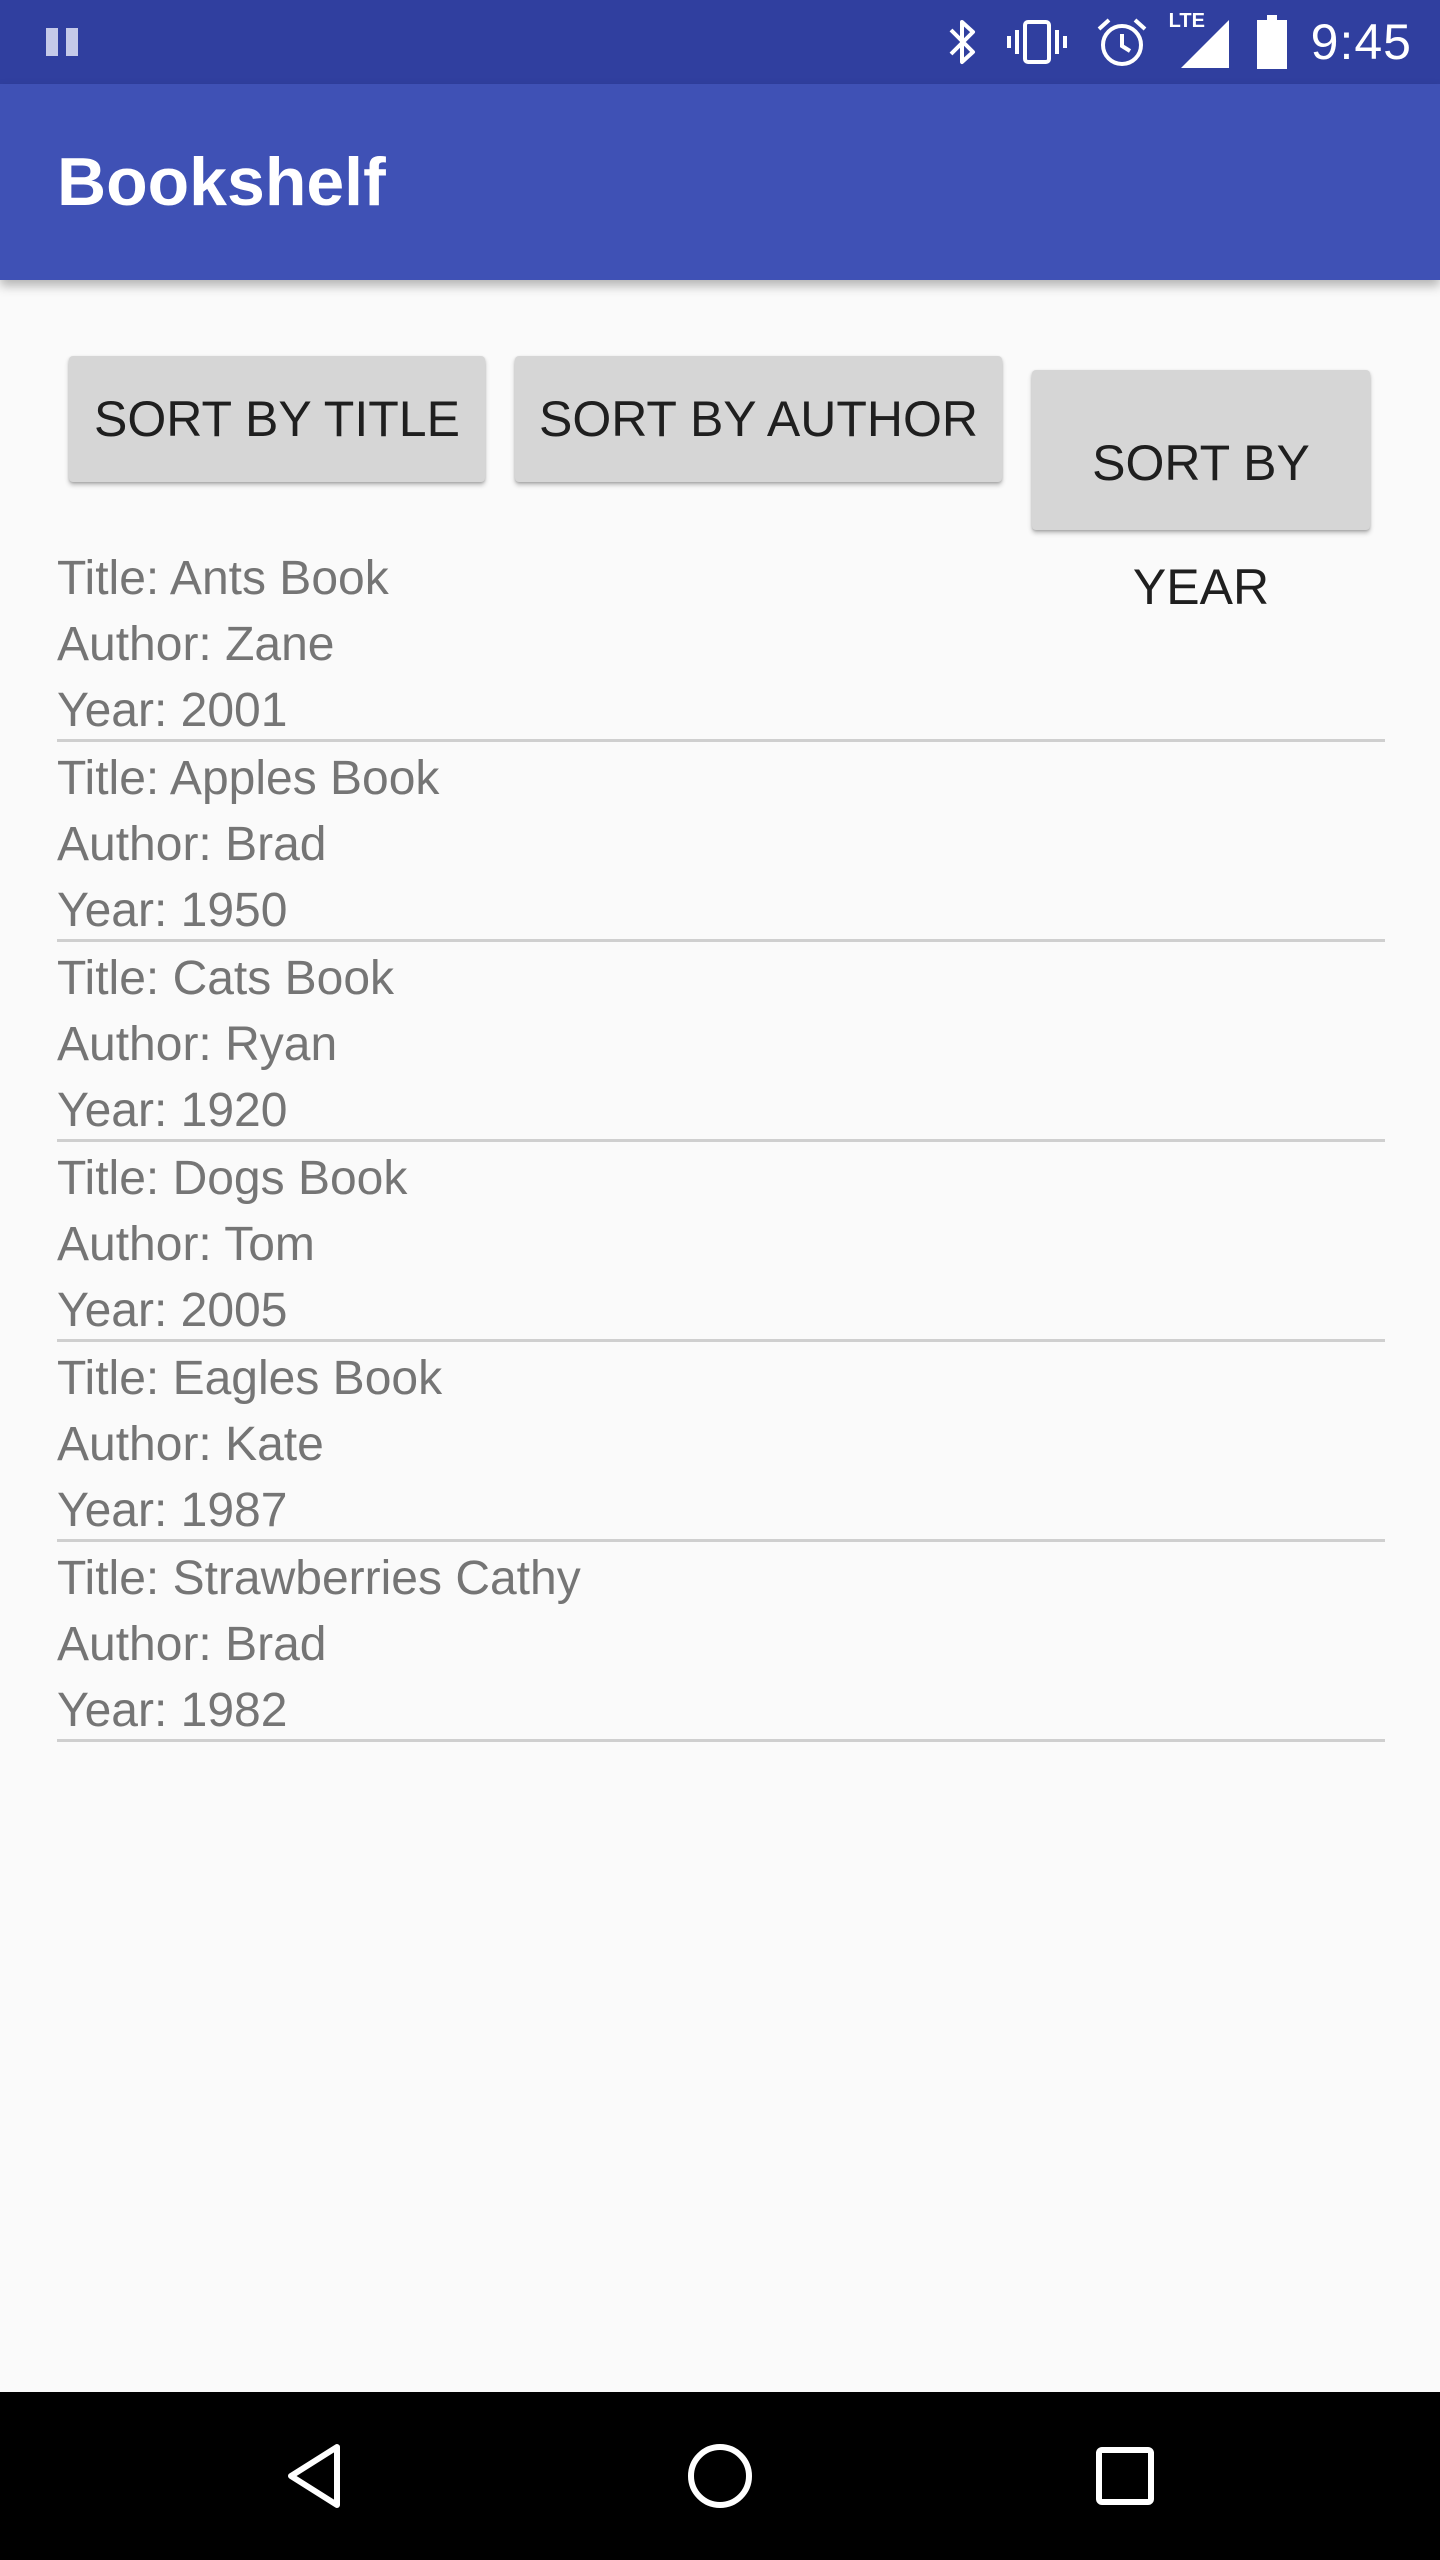 This screenshot has width=1440, height=2560. I want to click on back-icon, so click(314, 2476).